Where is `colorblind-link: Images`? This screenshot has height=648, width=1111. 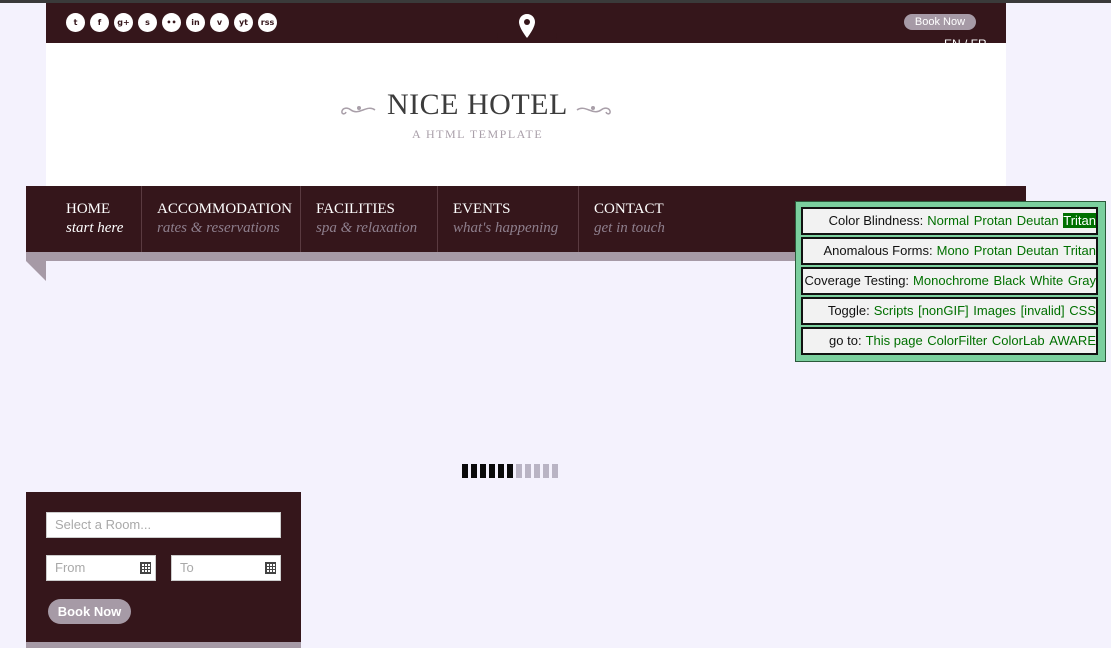 colorblind-link: Images is located at coordinates (994, 310).